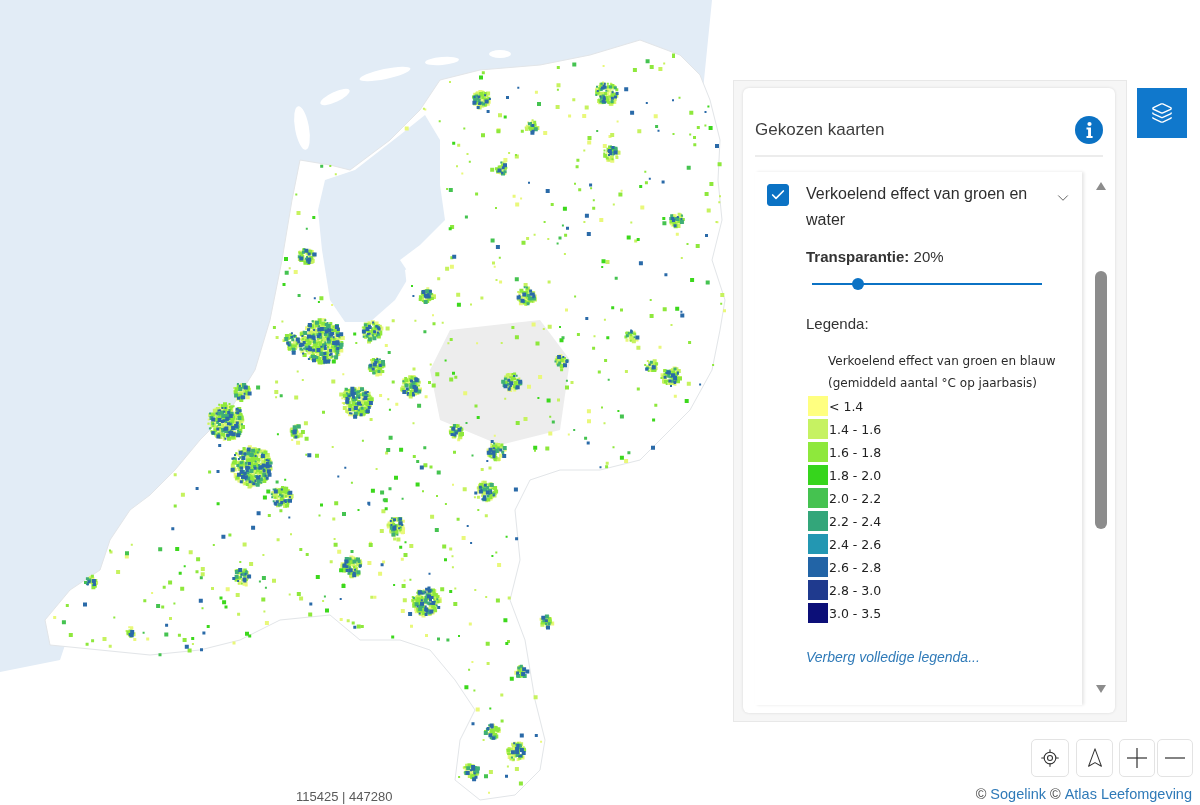  I want to click on zoom-out-button, so click(1175, 758).